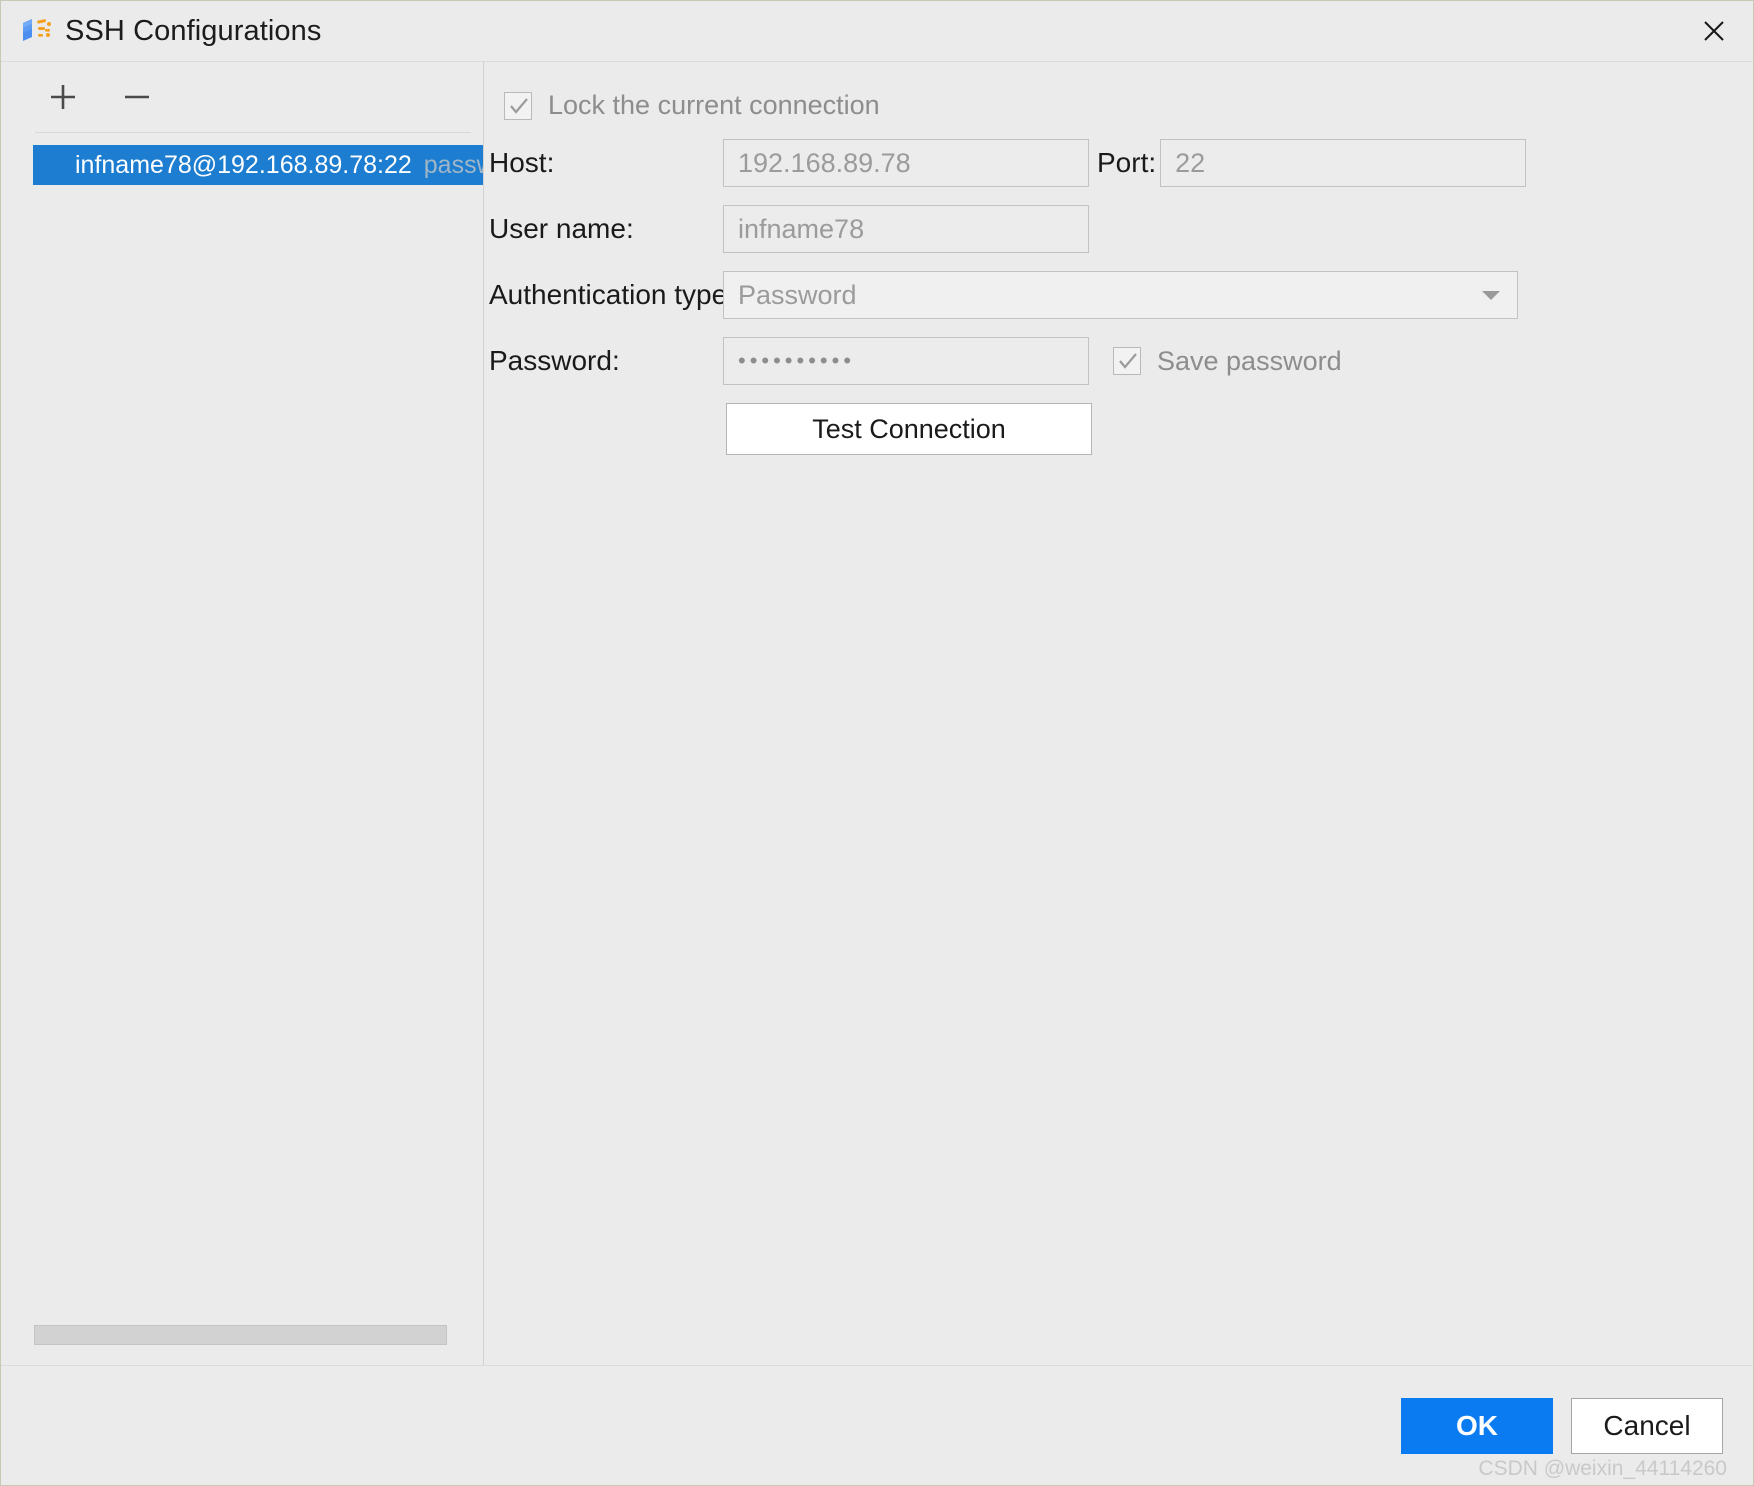 Image resolution: width=1754 pixels, height=1486 pixels. I want to click on cancel-button: Cancel, so click(1647, 1425).